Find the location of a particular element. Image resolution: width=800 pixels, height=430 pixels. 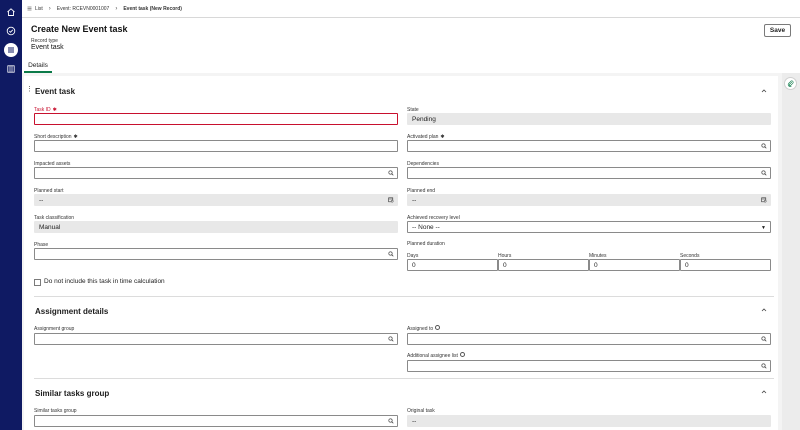

paperclip-icon is located at coordinates (790, 83).